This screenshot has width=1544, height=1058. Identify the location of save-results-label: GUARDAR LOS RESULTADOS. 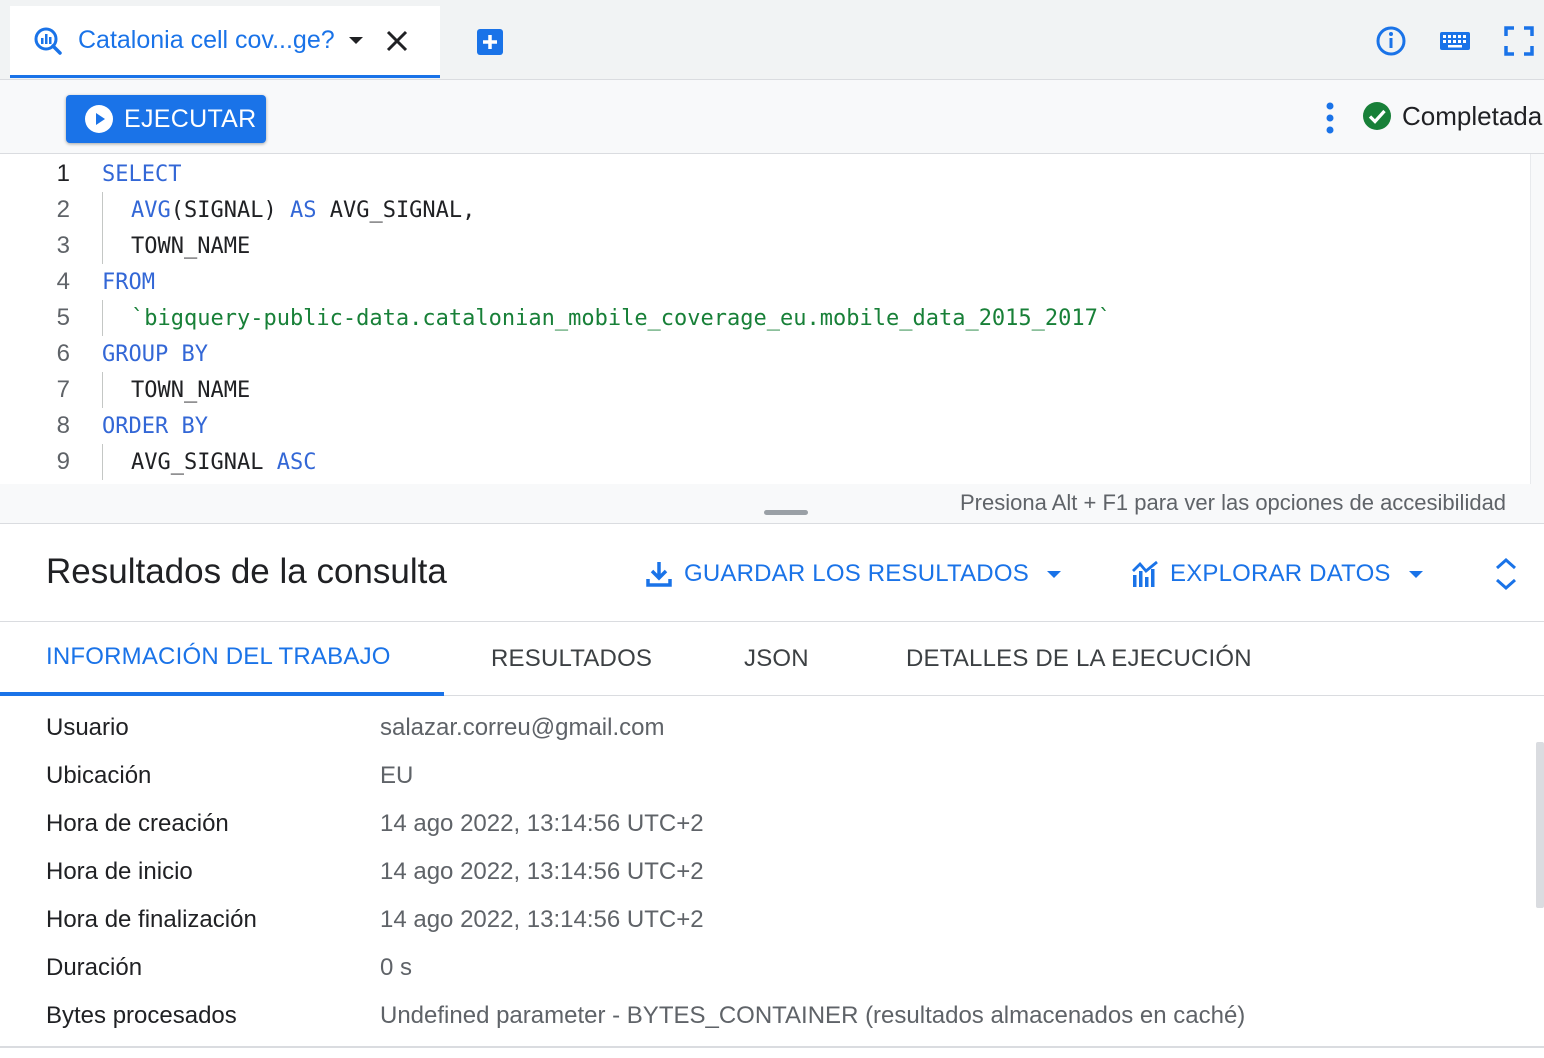
(856, 573).